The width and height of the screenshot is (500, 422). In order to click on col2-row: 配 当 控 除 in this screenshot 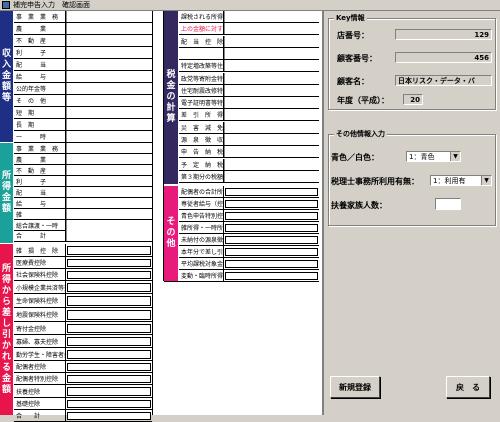, I will do `click(249, 41)`.